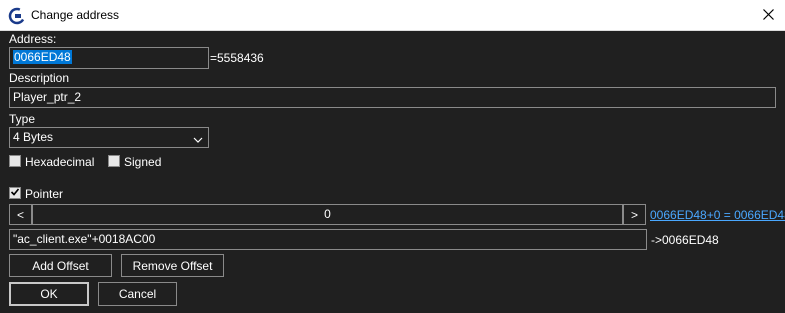  I want to click on type-select: 4 Bytes, so click(109, 137).